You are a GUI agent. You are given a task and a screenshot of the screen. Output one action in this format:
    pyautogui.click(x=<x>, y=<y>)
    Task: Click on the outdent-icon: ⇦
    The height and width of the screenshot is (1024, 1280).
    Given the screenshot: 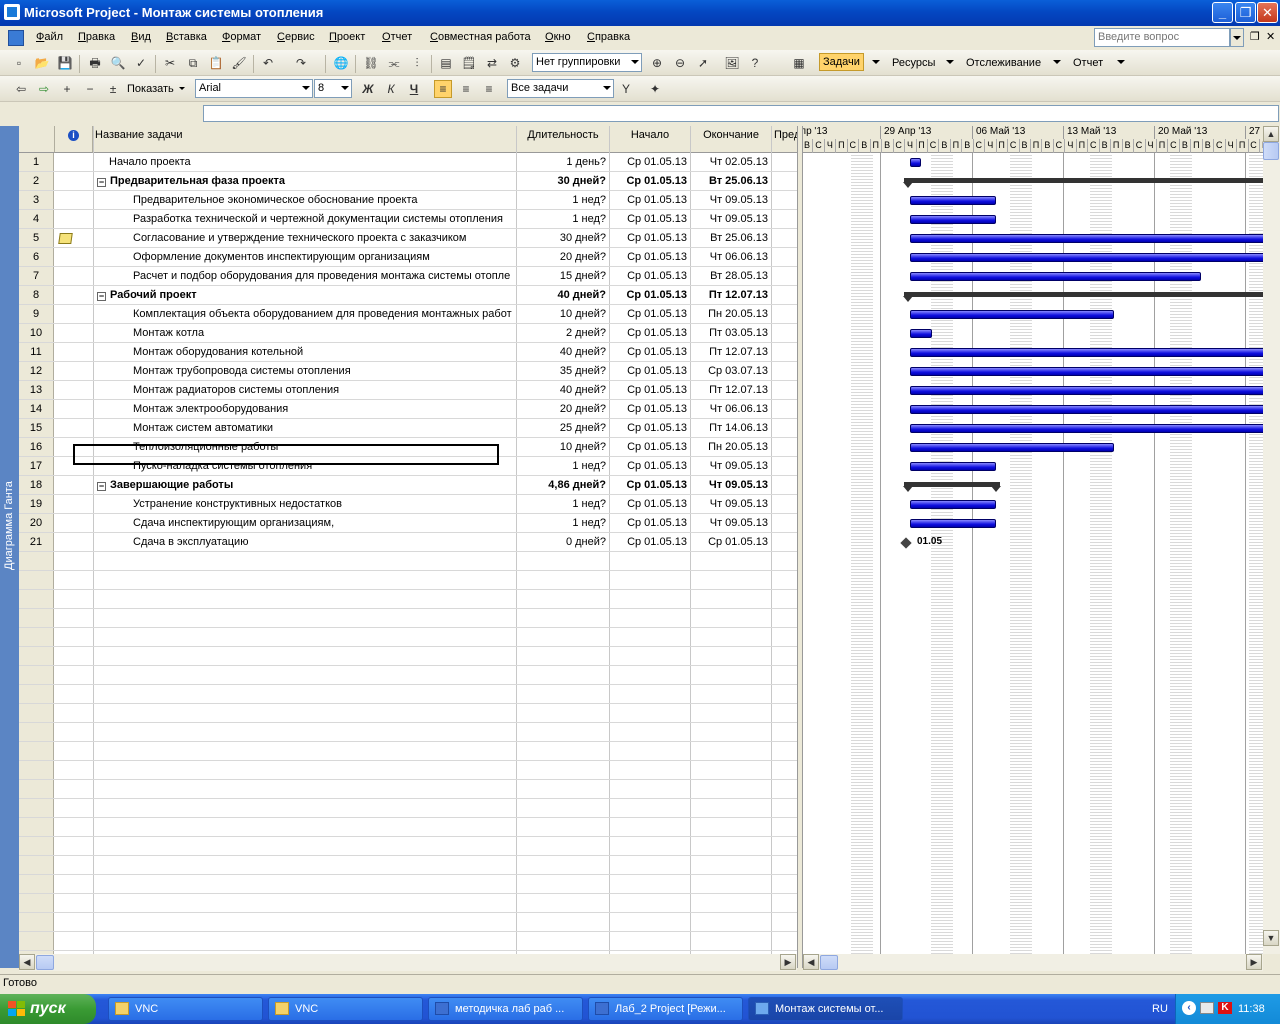 What is the action you would take?
    pyautogui.click(x=21, y=89)
    